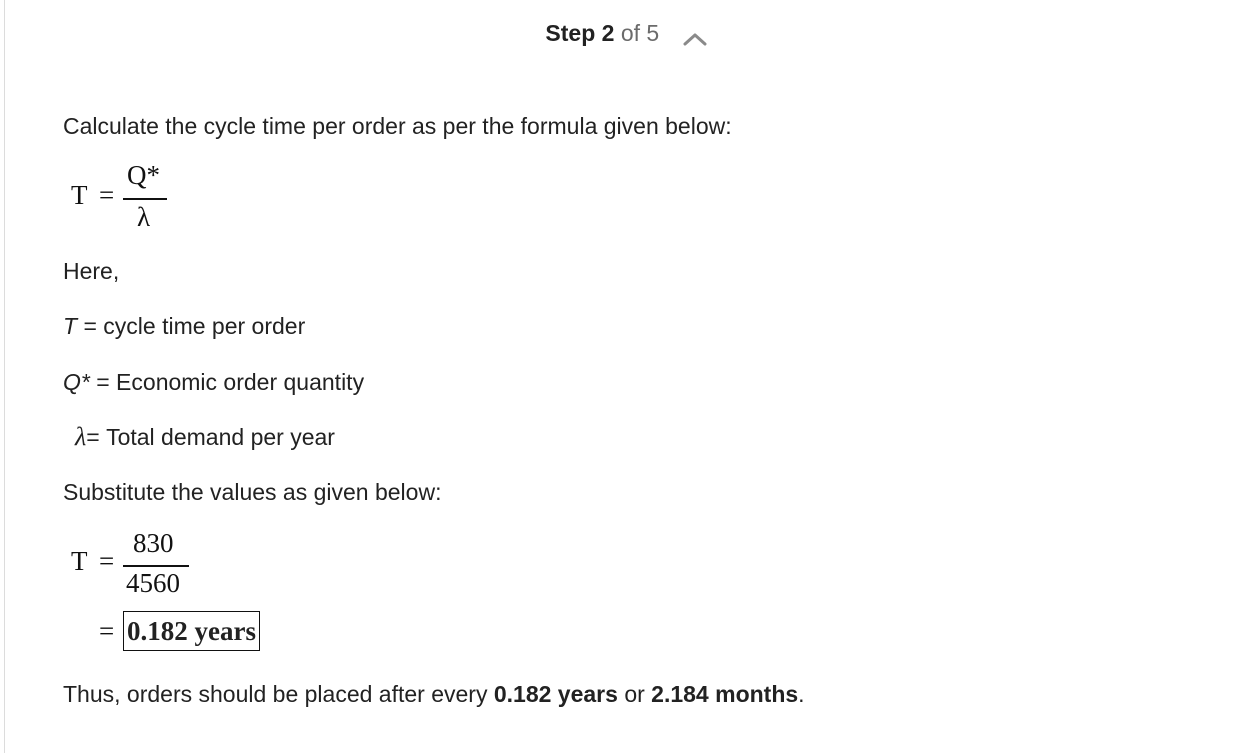 The image size is (1247, 753). I want to click on formula-equals: =, so click(107, 195).